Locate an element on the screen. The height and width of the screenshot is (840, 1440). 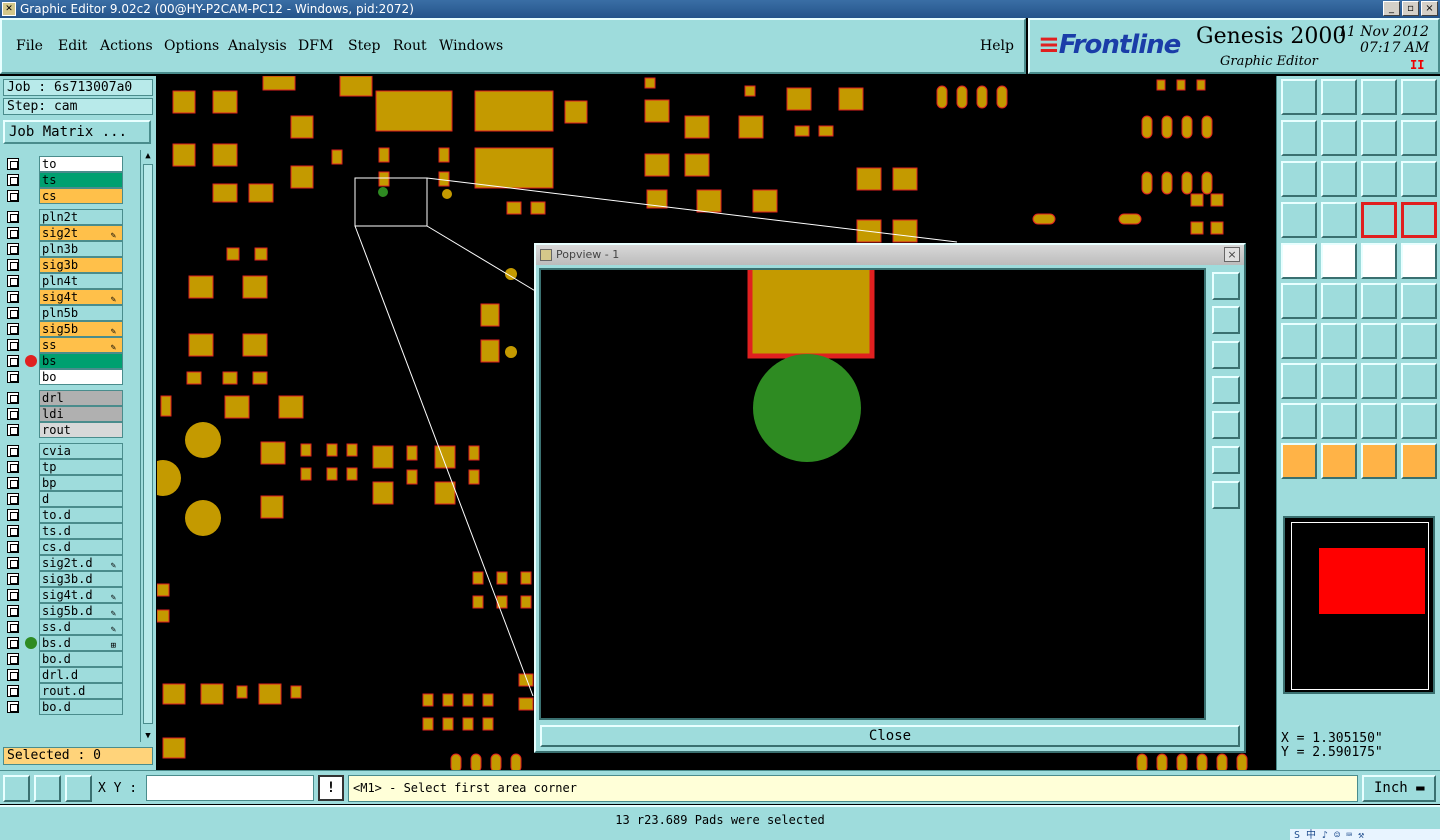
delete-node-icon is located at coordinates (1339, 301).